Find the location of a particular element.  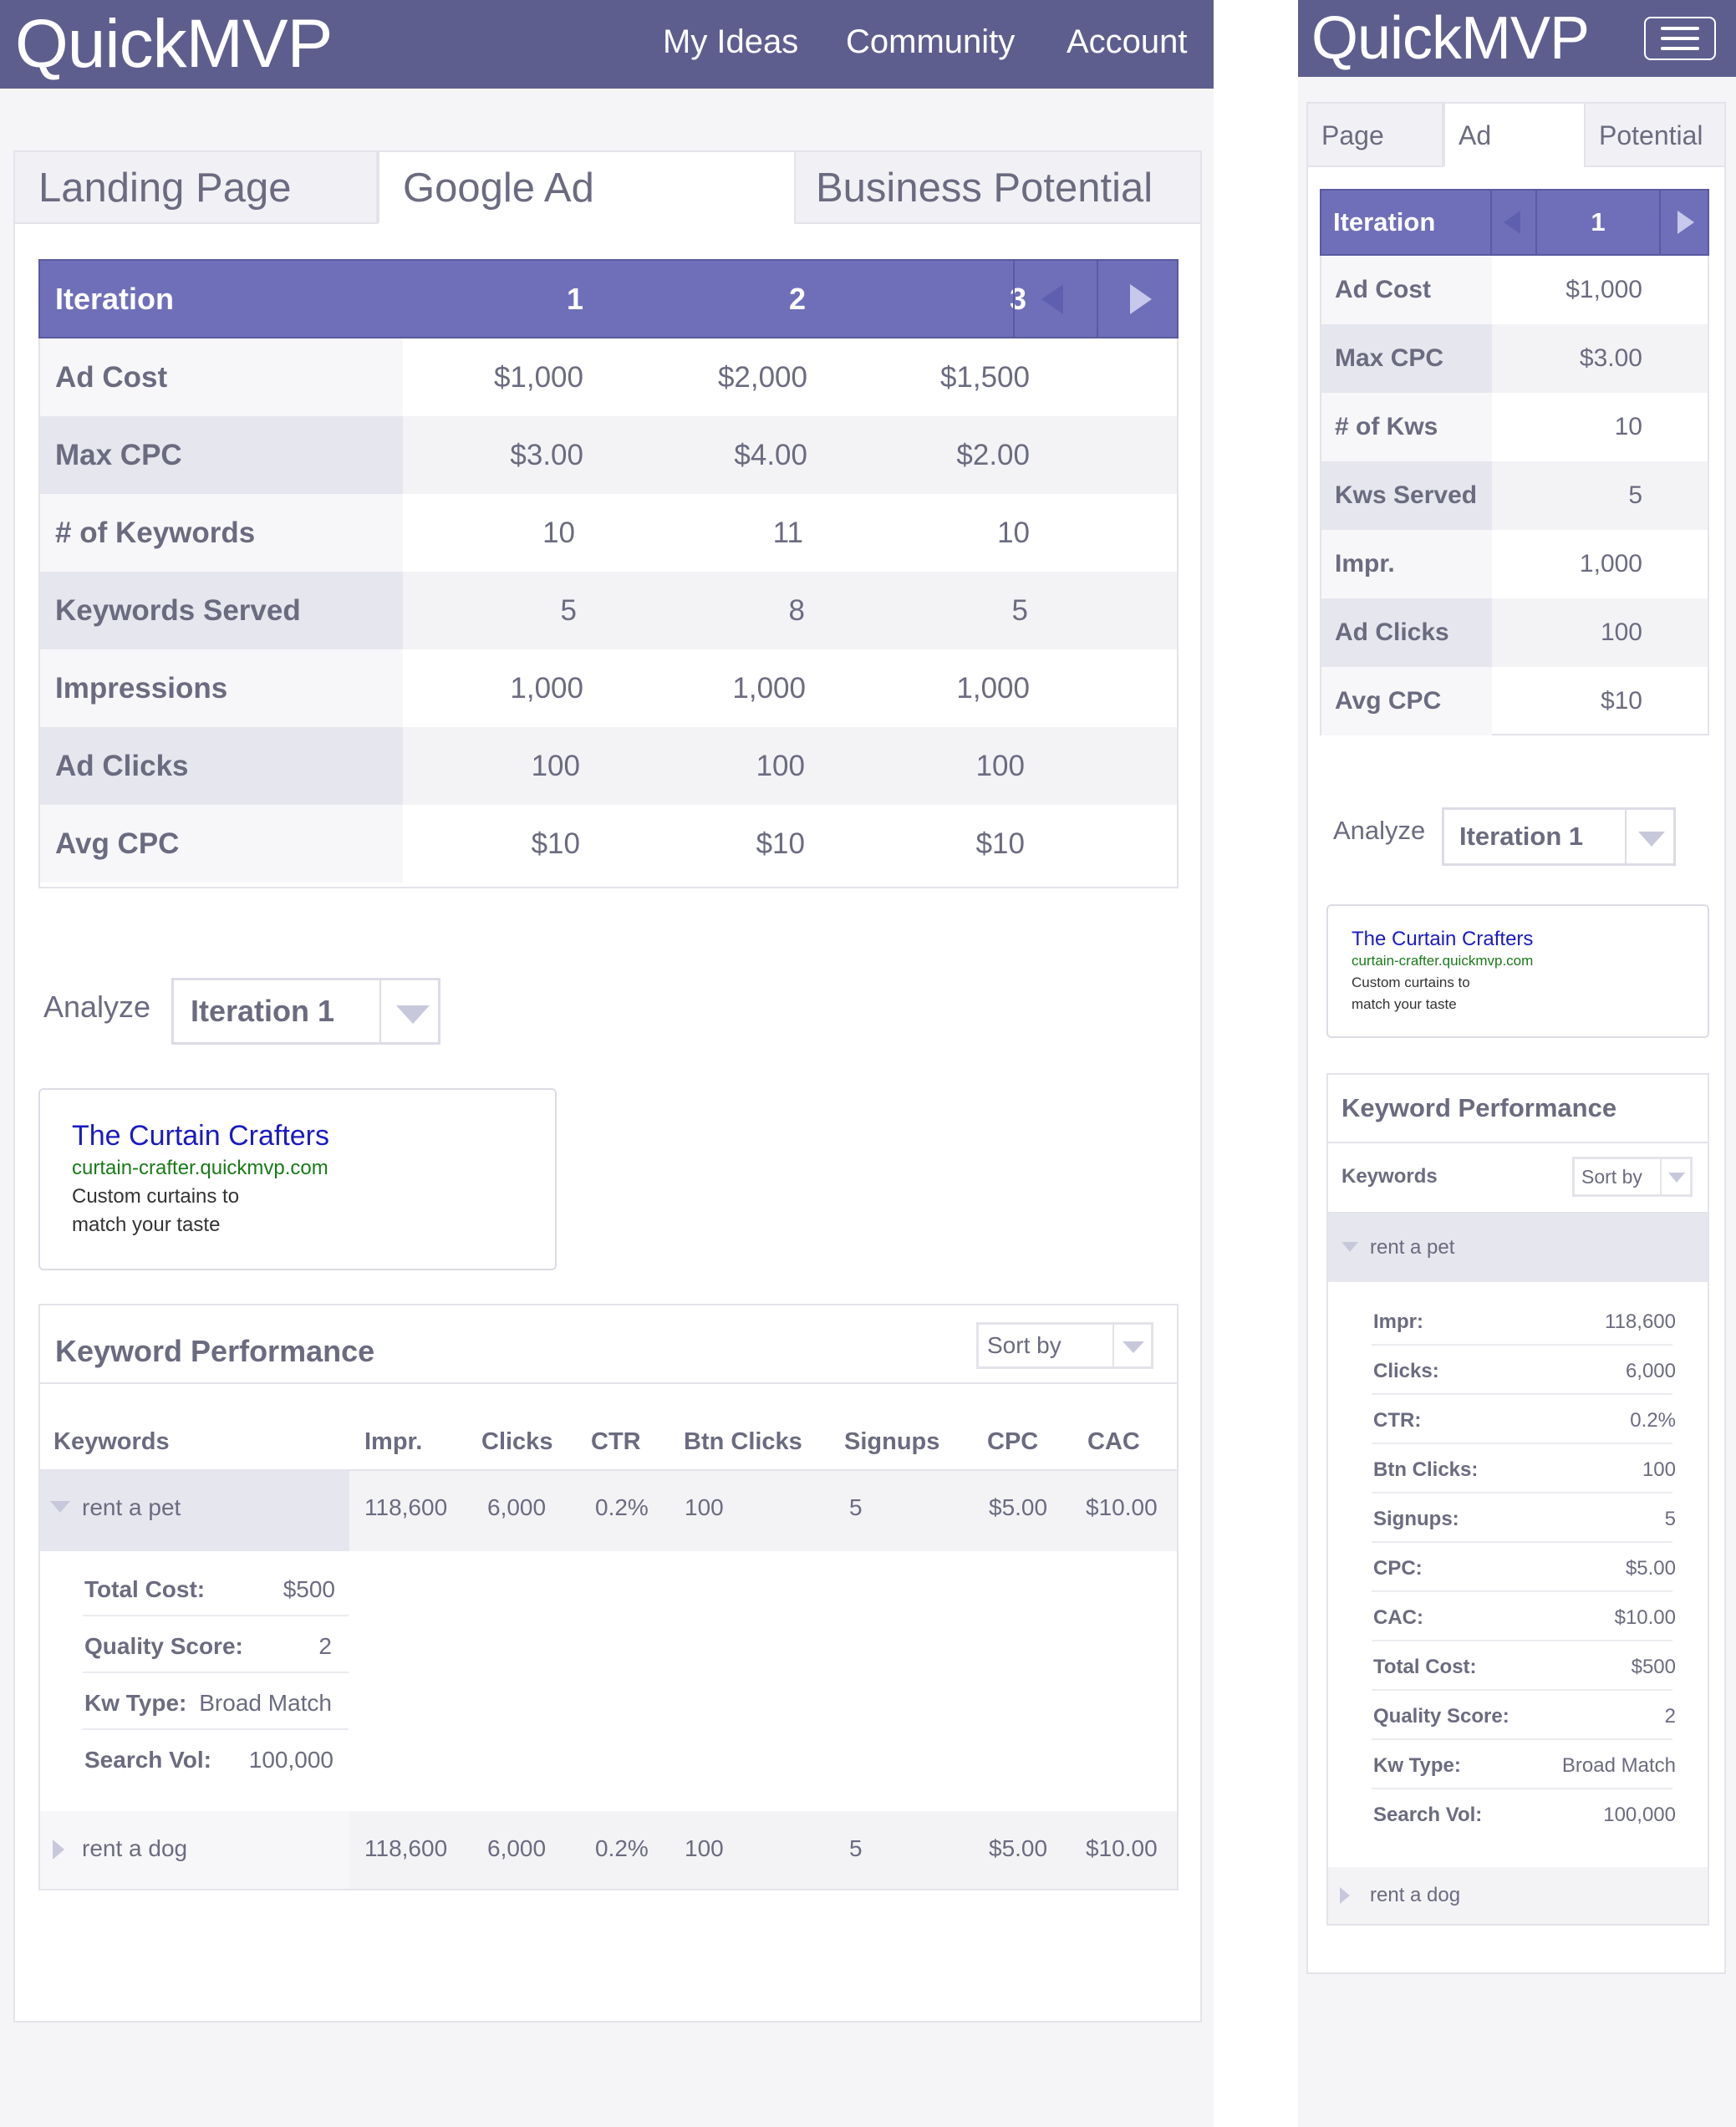

iteration-value: $1,500 is located at coordinates (984, 377).